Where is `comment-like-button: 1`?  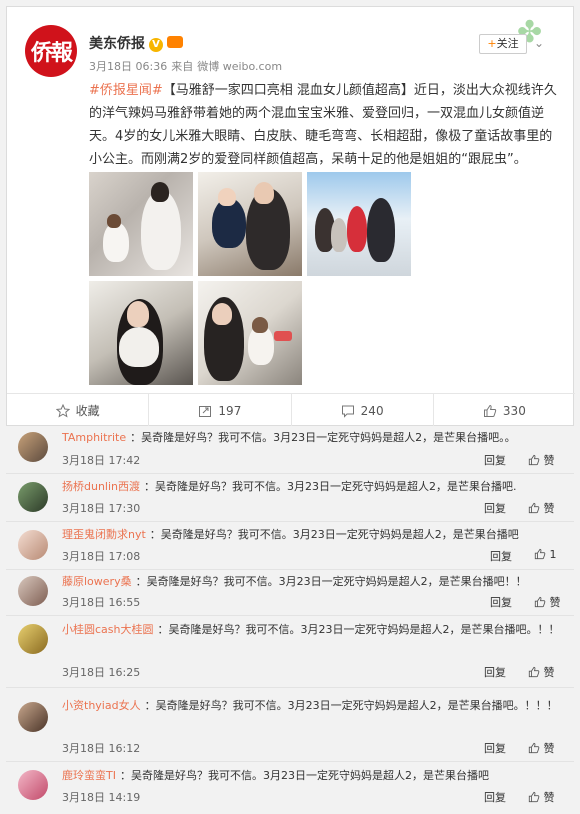 comment-like-button: 1 is located at coordinates (545, 554).